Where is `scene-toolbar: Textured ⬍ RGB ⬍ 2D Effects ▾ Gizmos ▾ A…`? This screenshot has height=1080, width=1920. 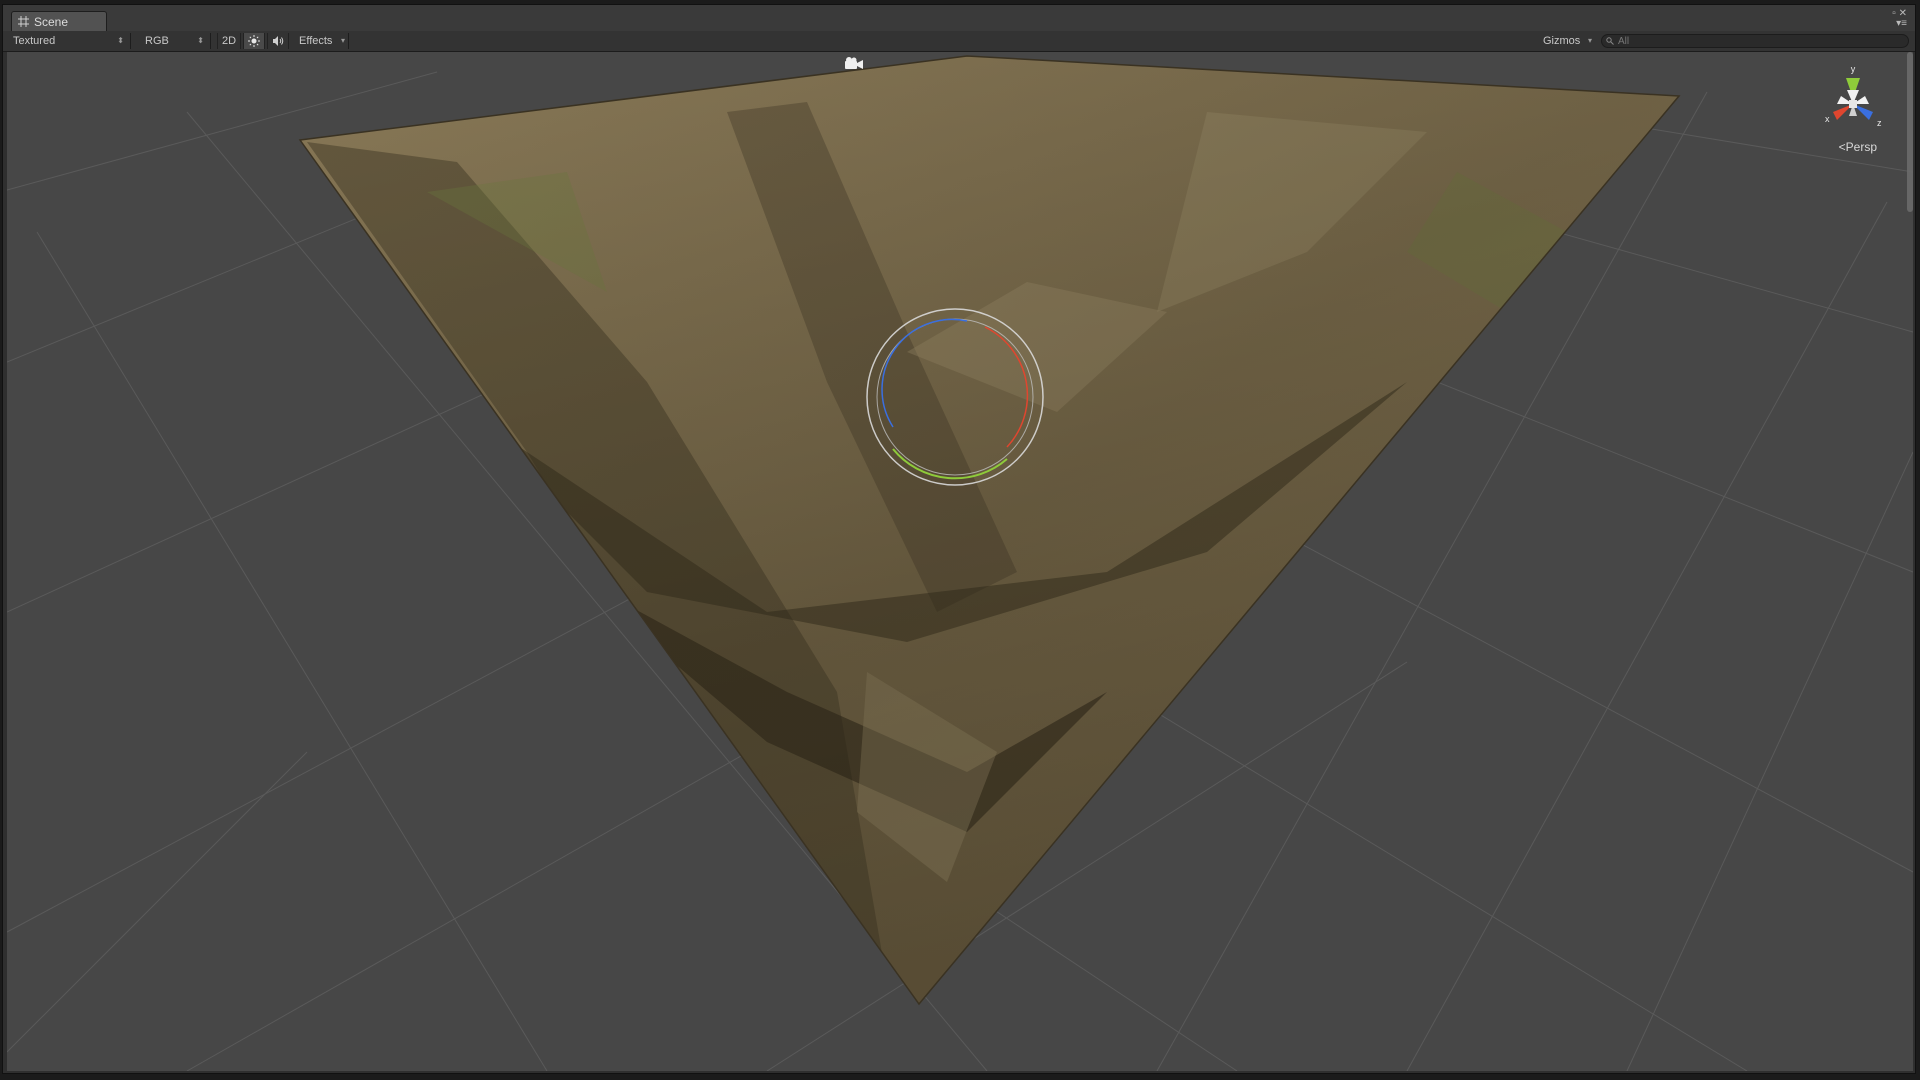
scene-toolbar: Textured ⬍ RGB ⬍ 2D Effects ▾ Gizmos ▾ A… is located at coordinates (959, 41).